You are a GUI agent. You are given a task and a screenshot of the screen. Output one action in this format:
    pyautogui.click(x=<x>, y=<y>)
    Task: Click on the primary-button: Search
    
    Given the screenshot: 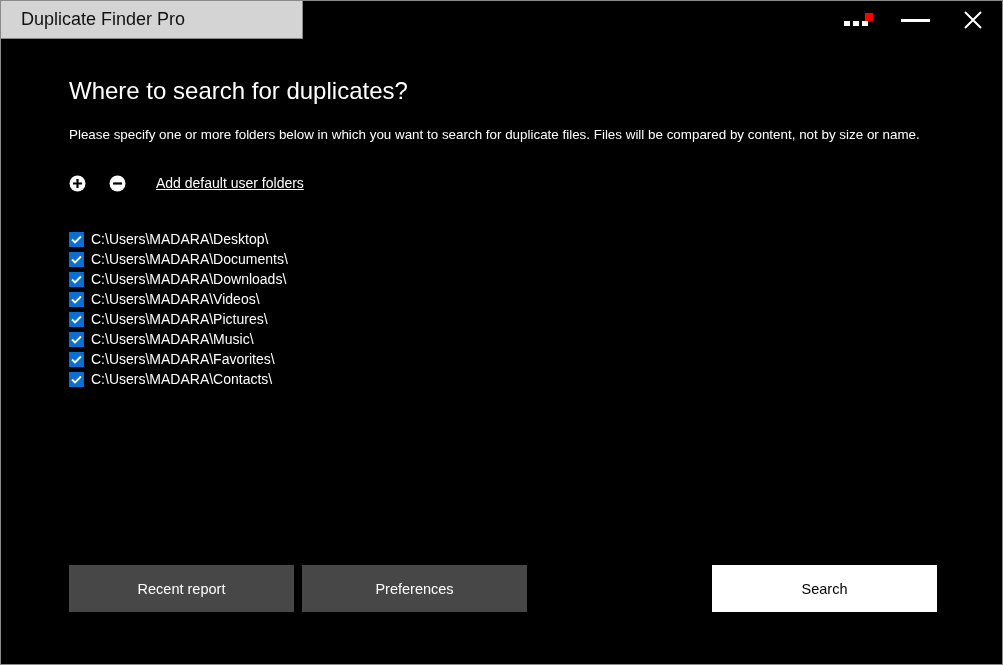 What is the action you would take?
    pyautogui.click(x=824, y=588)
    